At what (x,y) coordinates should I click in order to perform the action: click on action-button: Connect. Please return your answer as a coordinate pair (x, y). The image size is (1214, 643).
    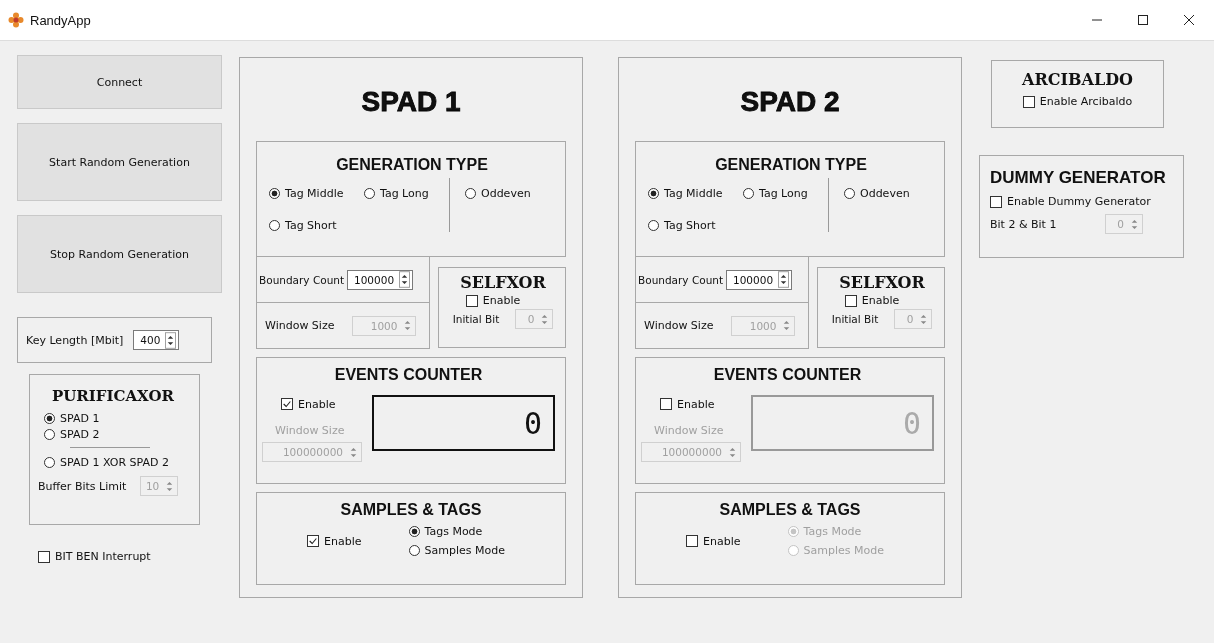
    Looking at the image, I should click on (119, 82).